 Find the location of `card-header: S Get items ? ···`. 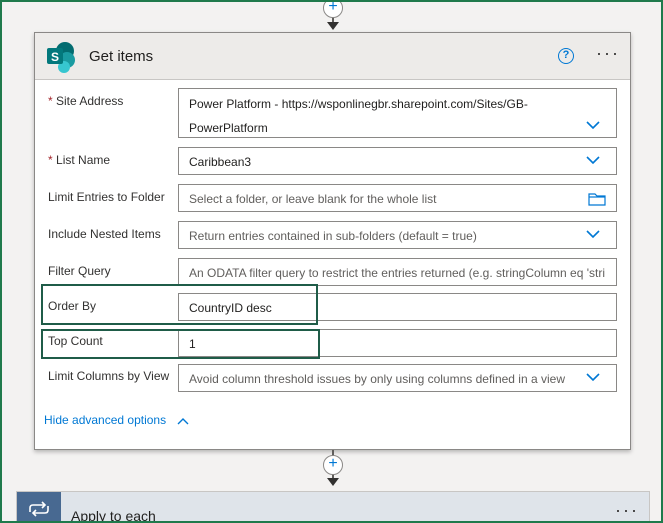

card-header: S Get items ? ··· is located at coordinates (332, 56).